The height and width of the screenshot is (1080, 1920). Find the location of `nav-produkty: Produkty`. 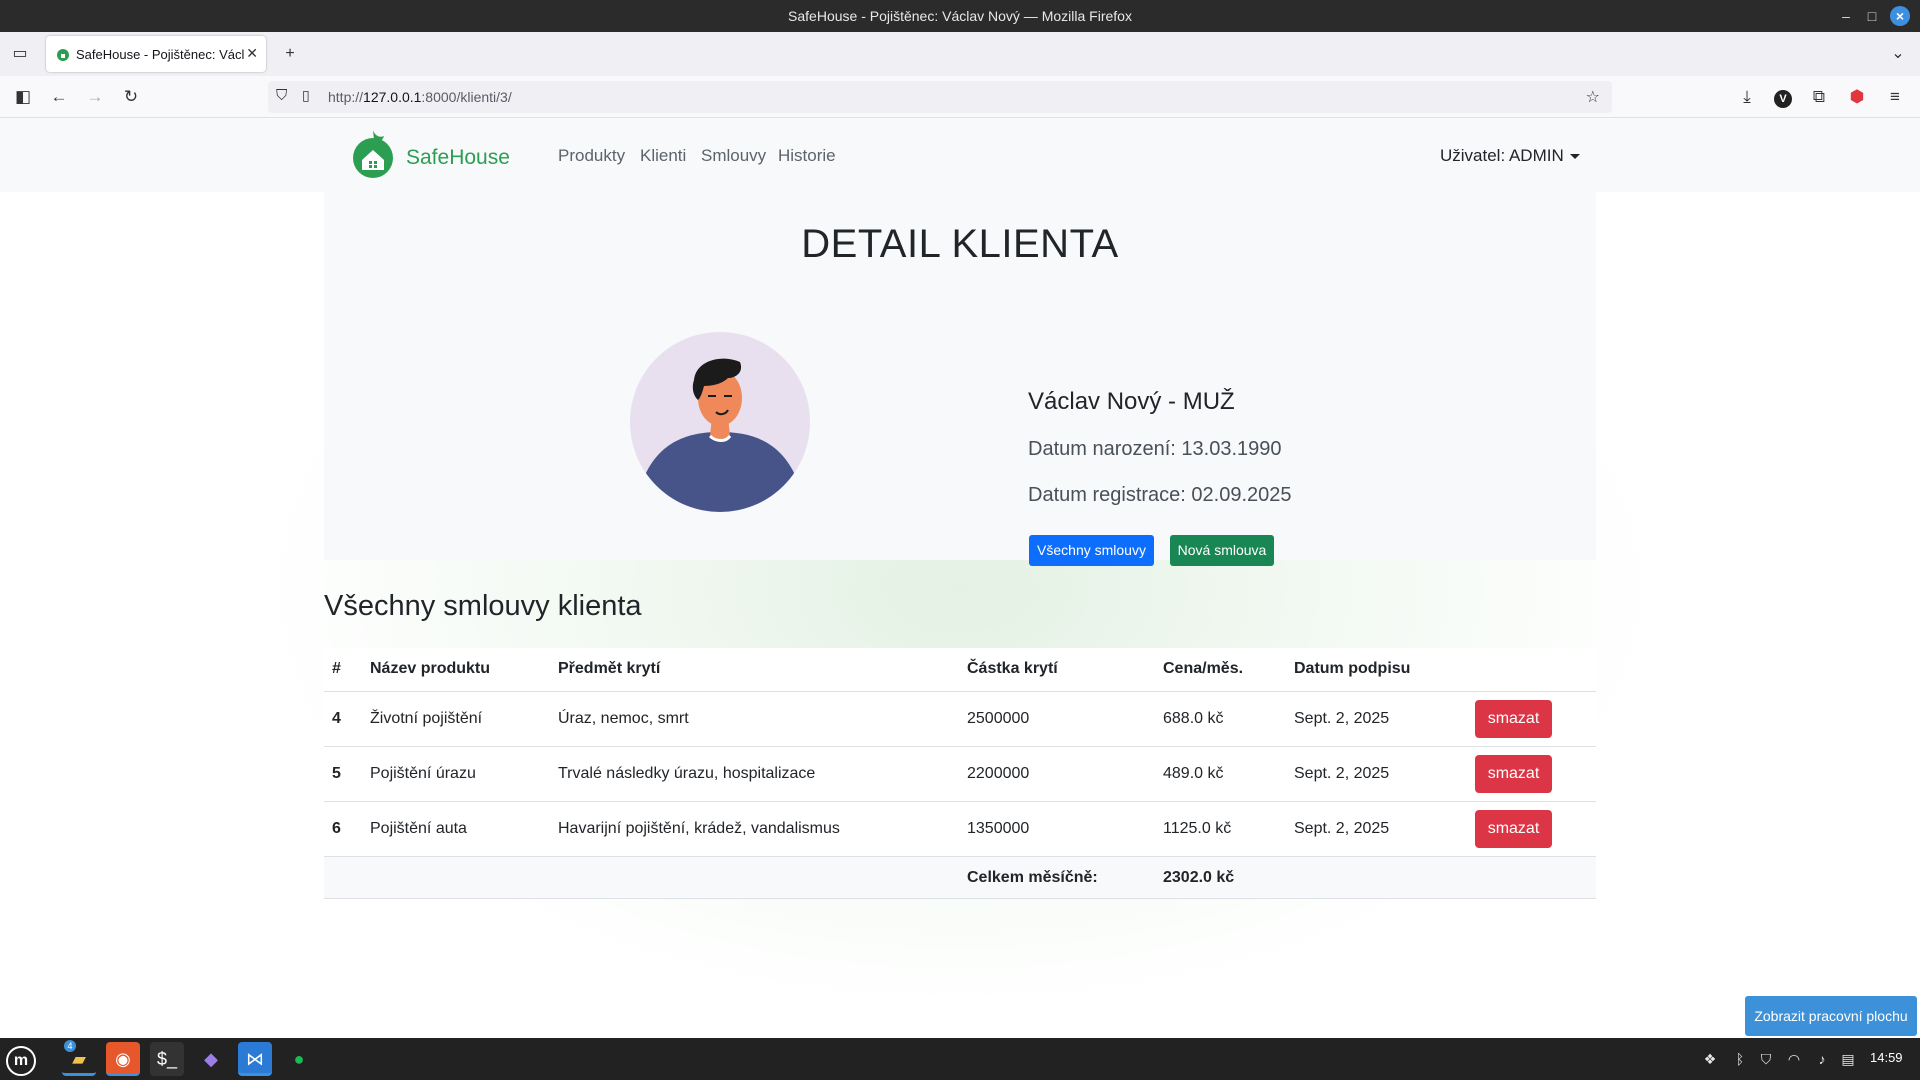

nav-produkty: Produkty is located at coordinates (591, 156).